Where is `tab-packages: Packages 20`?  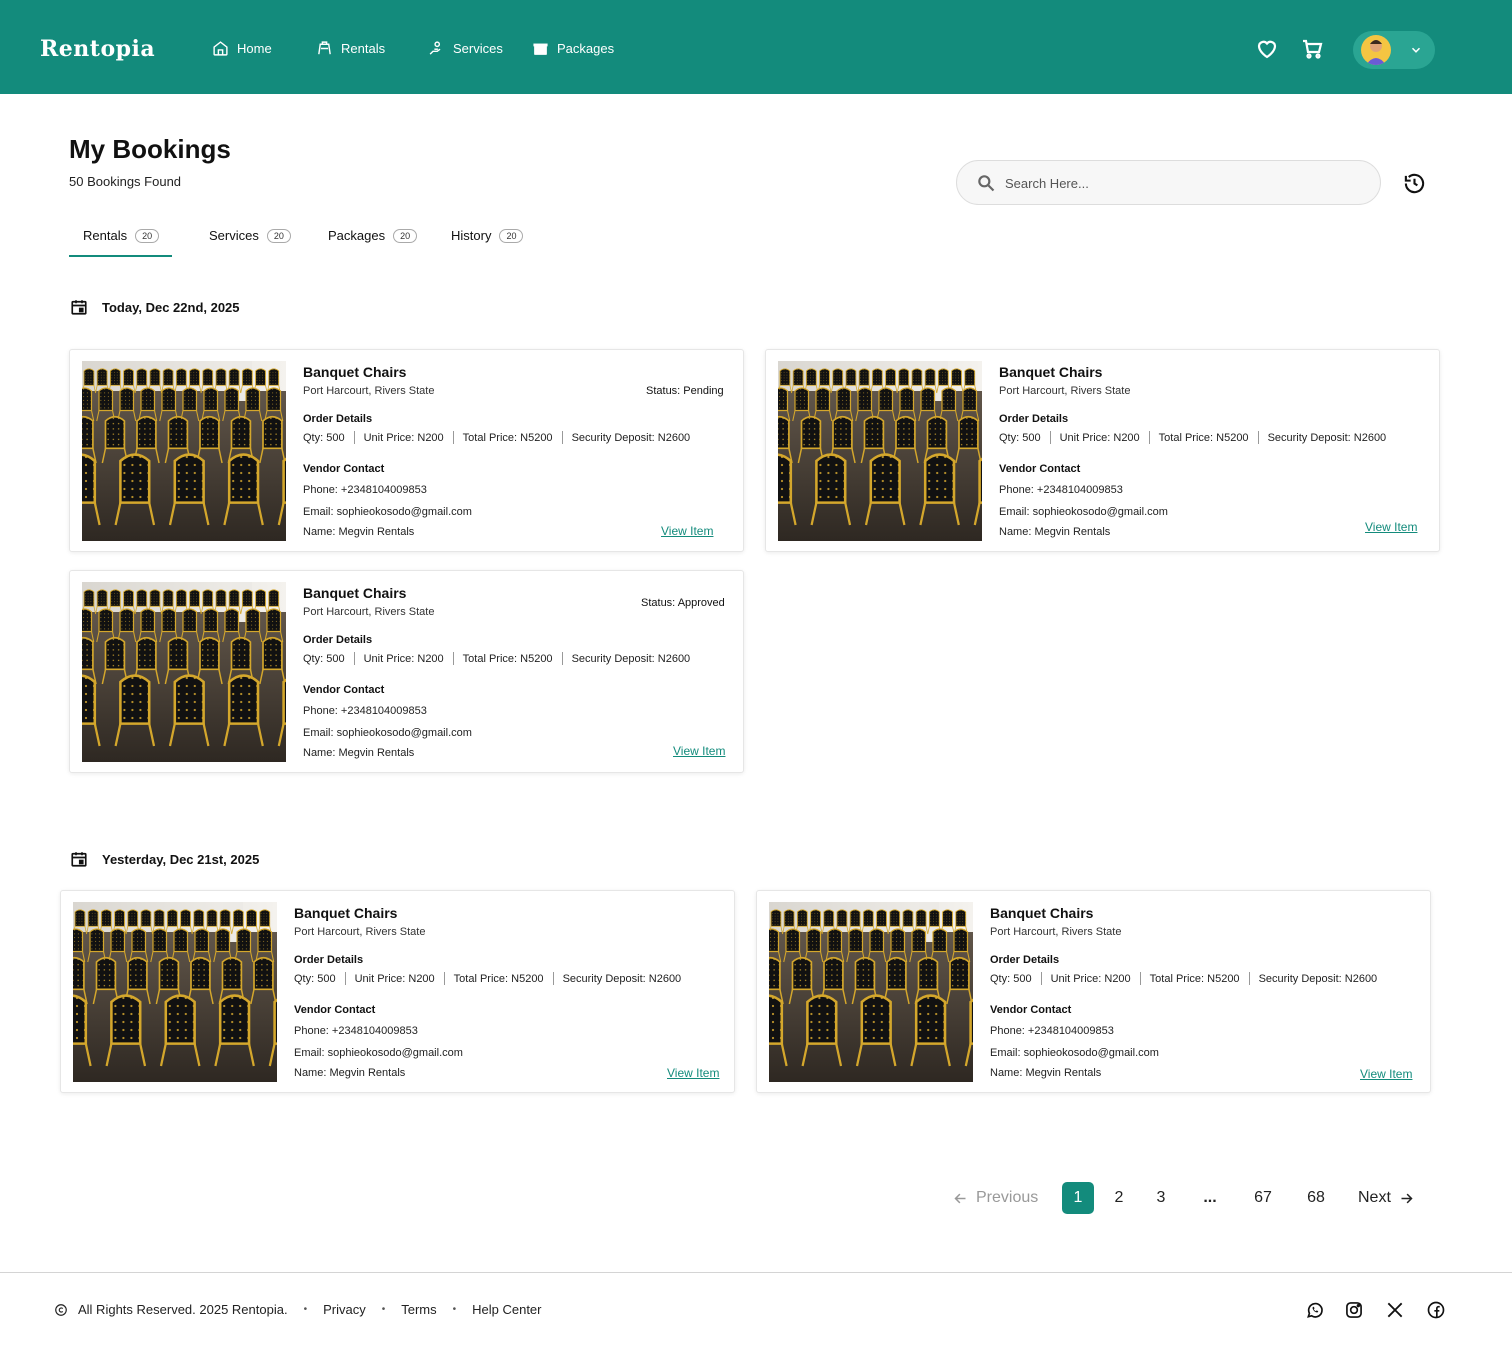 tab-packages: Packages 20 is located at coordinates (373, 235).